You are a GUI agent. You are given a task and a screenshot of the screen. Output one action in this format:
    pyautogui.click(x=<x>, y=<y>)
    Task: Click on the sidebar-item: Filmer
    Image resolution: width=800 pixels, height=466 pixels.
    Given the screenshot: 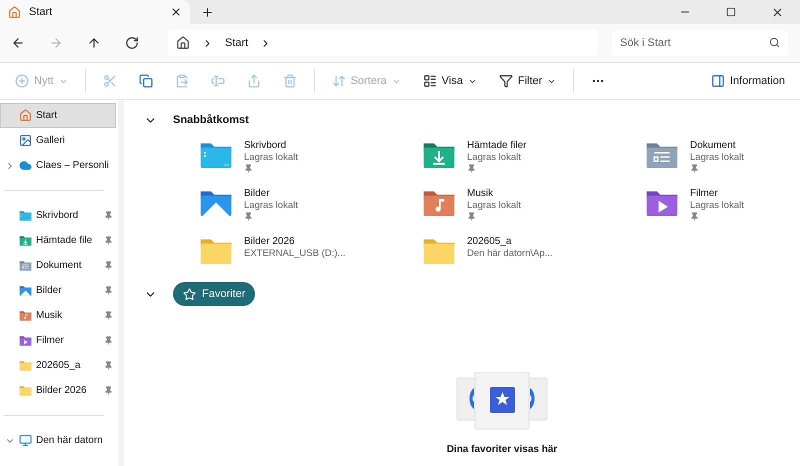 What is the action you would take?
    pyautogui.click(x=58, y=340)
    